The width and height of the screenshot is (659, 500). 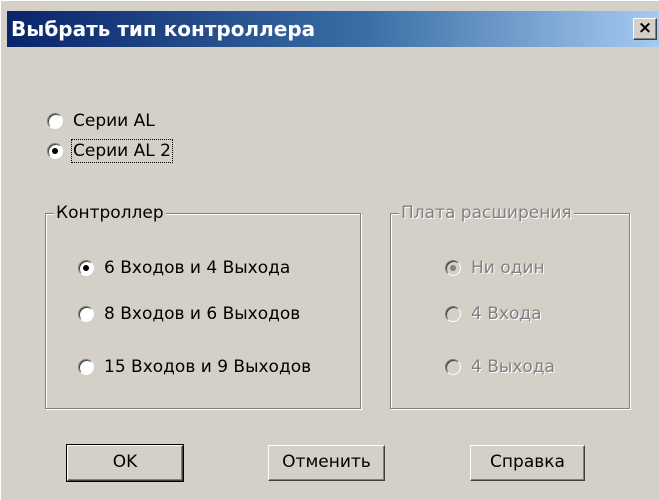 I want to click on radio-controller-8in-6out: 8 Входов и 6 Выходов, so click(x=189, y=314).